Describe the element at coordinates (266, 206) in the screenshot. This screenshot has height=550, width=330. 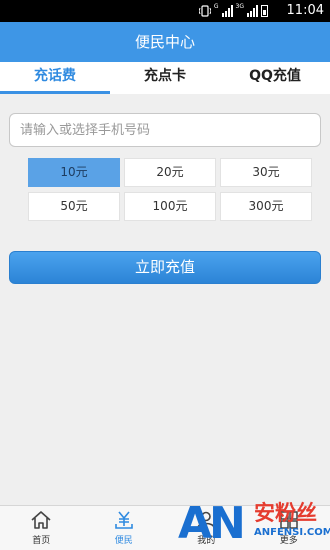
I see `amount-option-300: 300元` at that location.